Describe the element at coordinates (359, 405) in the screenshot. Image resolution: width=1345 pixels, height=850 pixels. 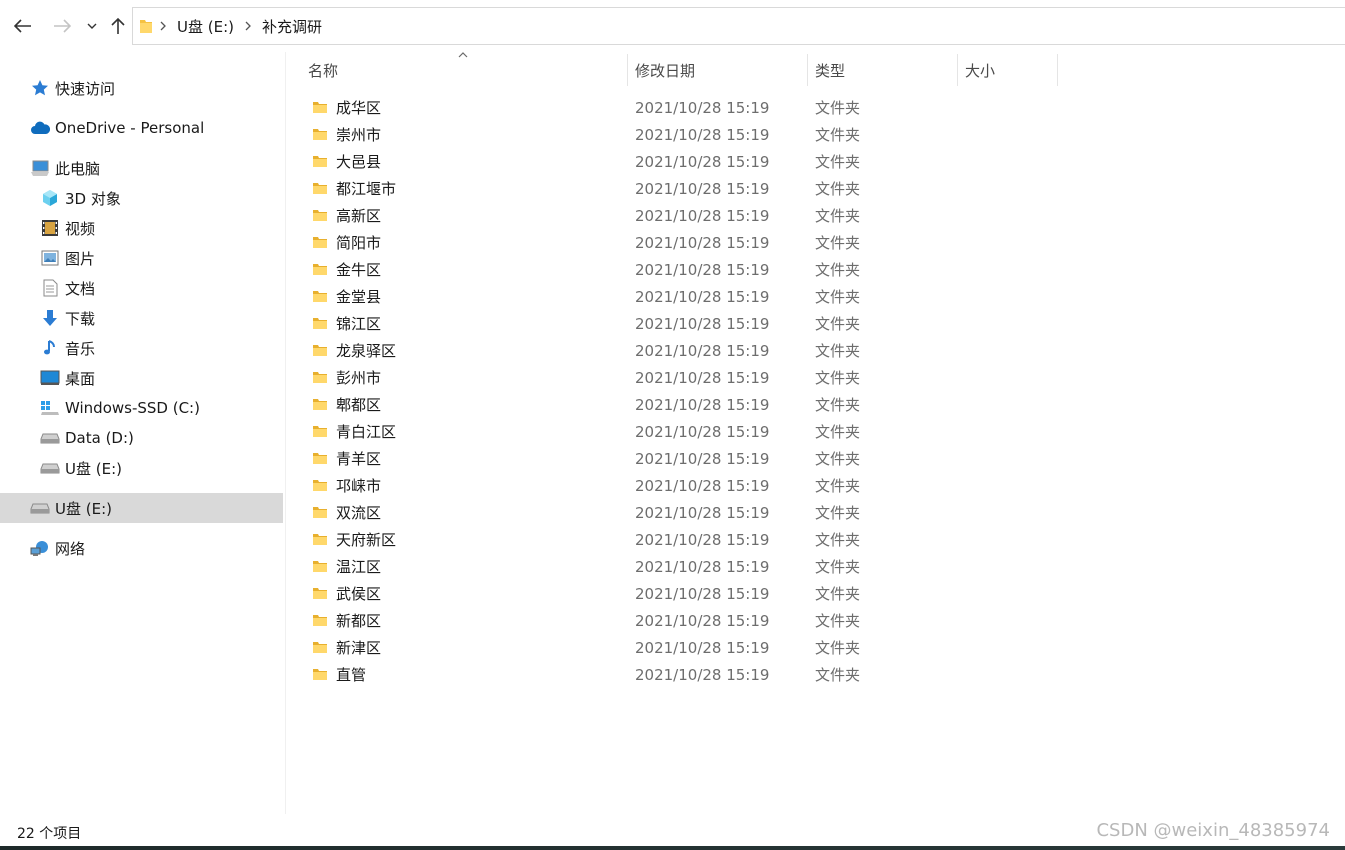
I see `file-name: 郫都区` at that location.